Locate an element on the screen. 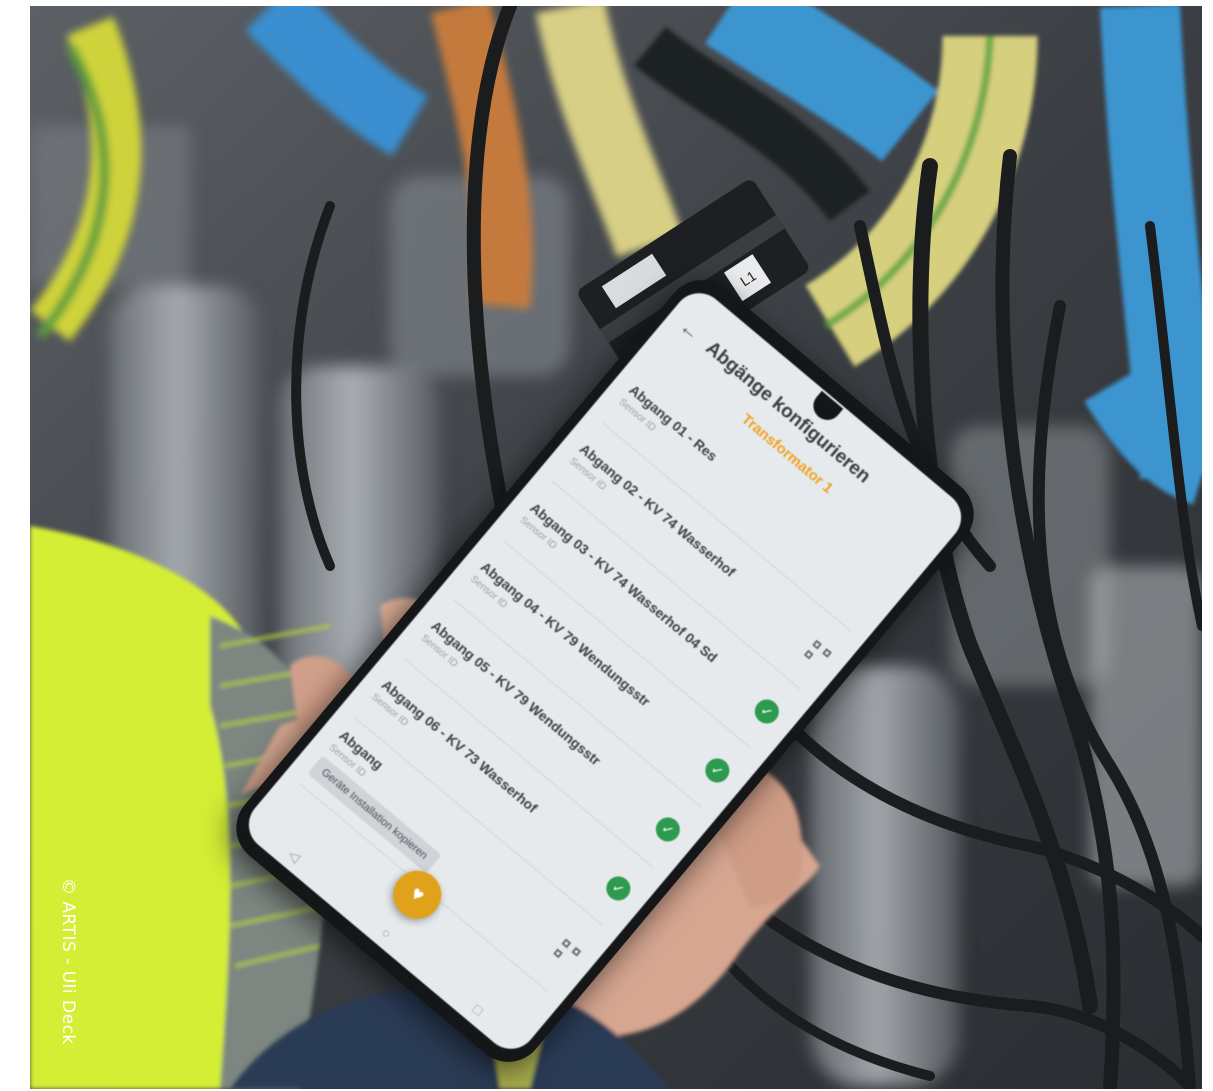 Image resolution: width=1213 pixels, height=1091 pixels. nav-recents-icon: □ is located at coordinates (478, 1010).